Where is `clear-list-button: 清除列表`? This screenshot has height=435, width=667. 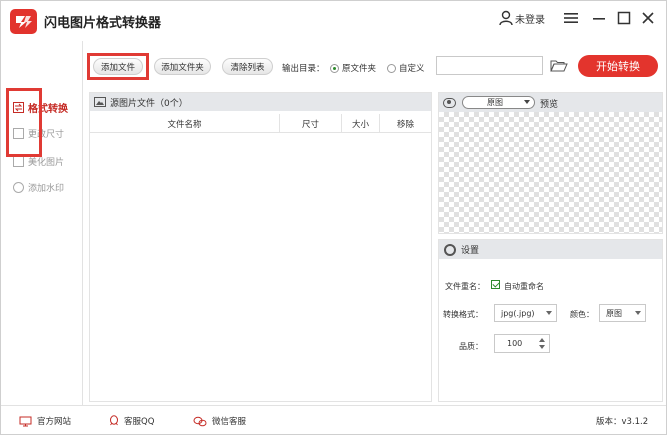 clear-list-button: 清除列表 is located at coordinates (247, 66).